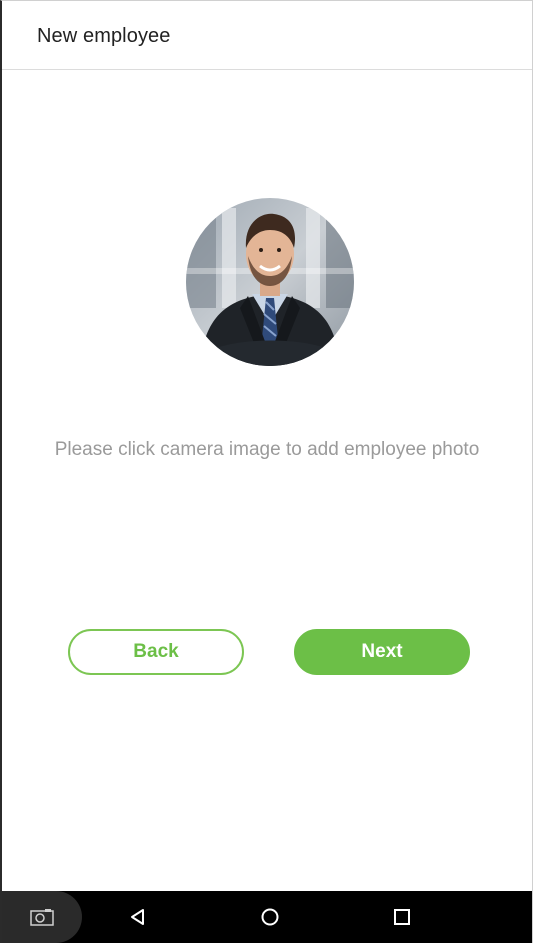  Describe the element at coordinates (382, 652) in the screenshot. I see `next-button: Next` at that location.